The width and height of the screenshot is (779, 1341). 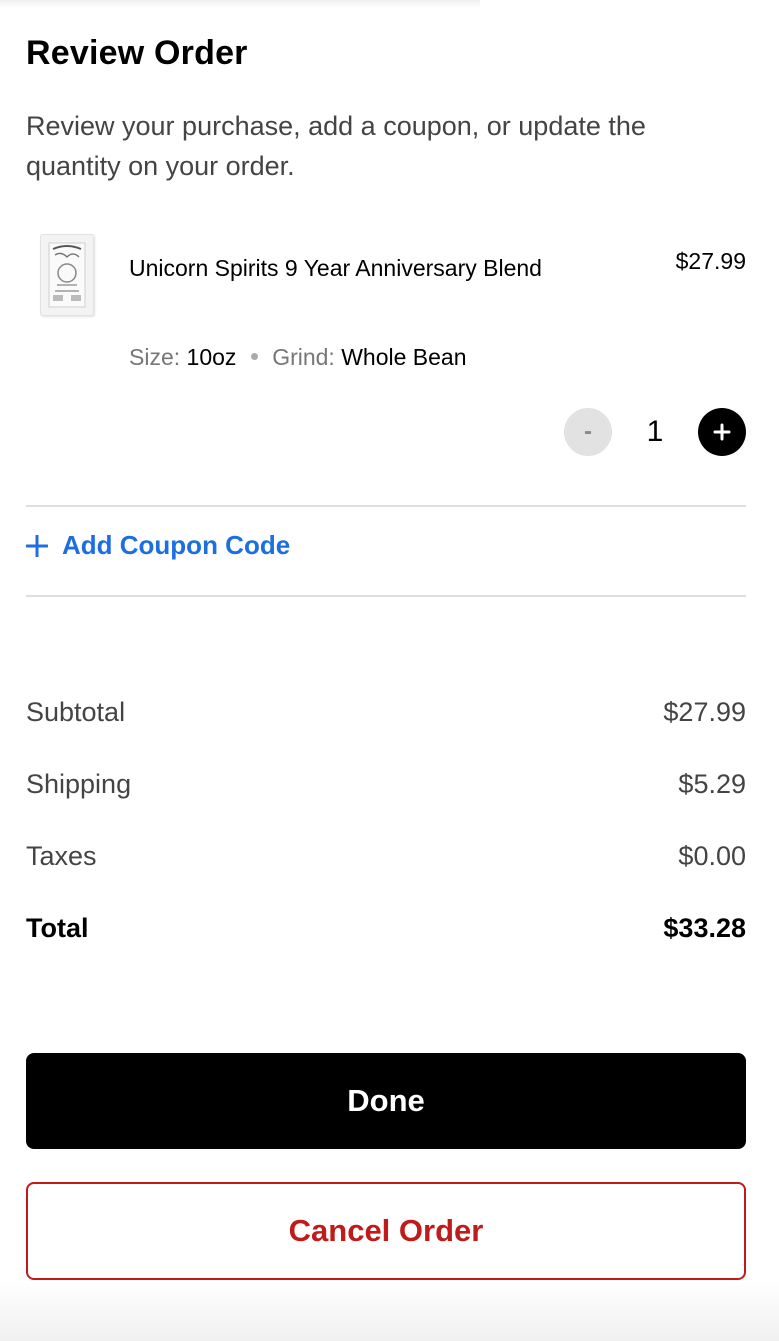 What do you see at coordinates (335, 268) in the screenshot?
I see `product-name: Unicorn Spirits 9 Year Anniversary Blend` at bounding box center [335, 268].